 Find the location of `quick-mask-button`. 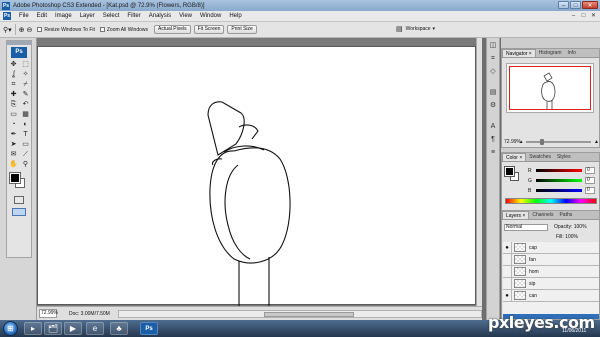

quick-mask-button is located at coordinates (19, 200).